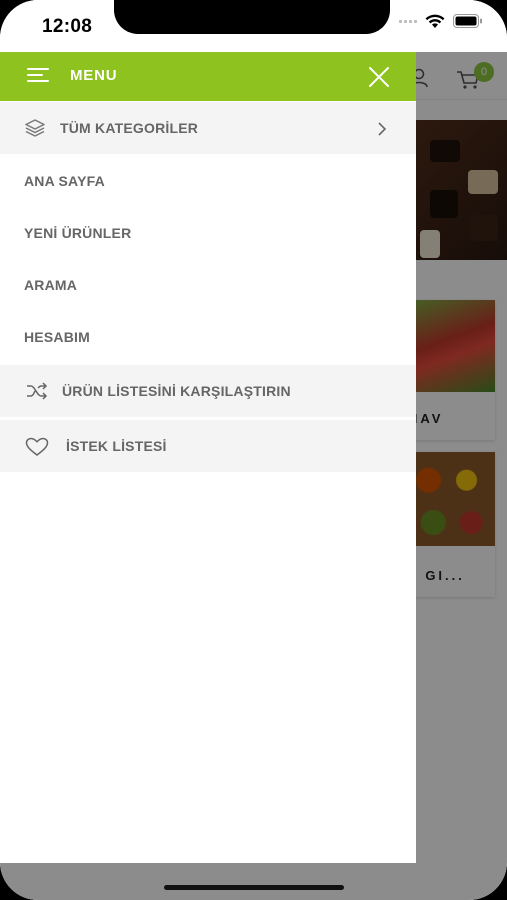 This screenshot has height=900, width=507. Describe the element at coordinates (51, 285) in the screenshot. I see `menu-item-label: ARAMA` at that location.